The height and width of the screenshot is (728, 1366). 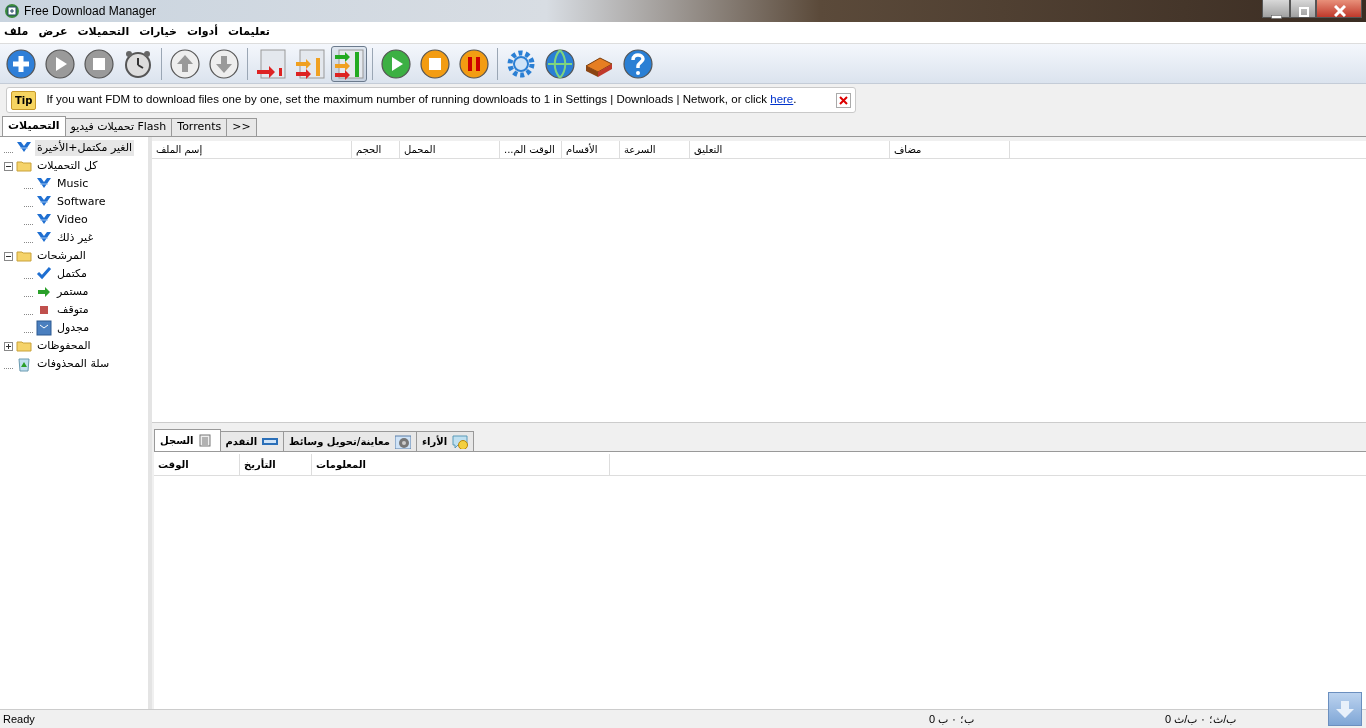 What do you see at coordinates (75, 238) in the screenshot?
I see `tree-item: غير ذلك` at bounding box center [75, 238].